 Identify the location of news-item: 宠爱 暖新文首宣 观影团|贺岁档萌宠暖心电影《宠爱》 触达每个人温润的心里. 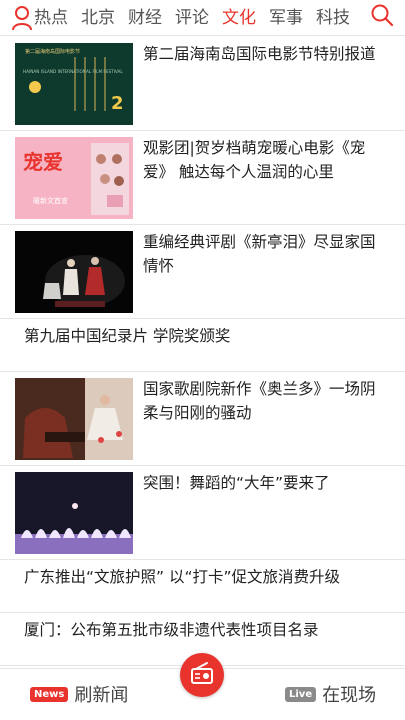
(202, 178).